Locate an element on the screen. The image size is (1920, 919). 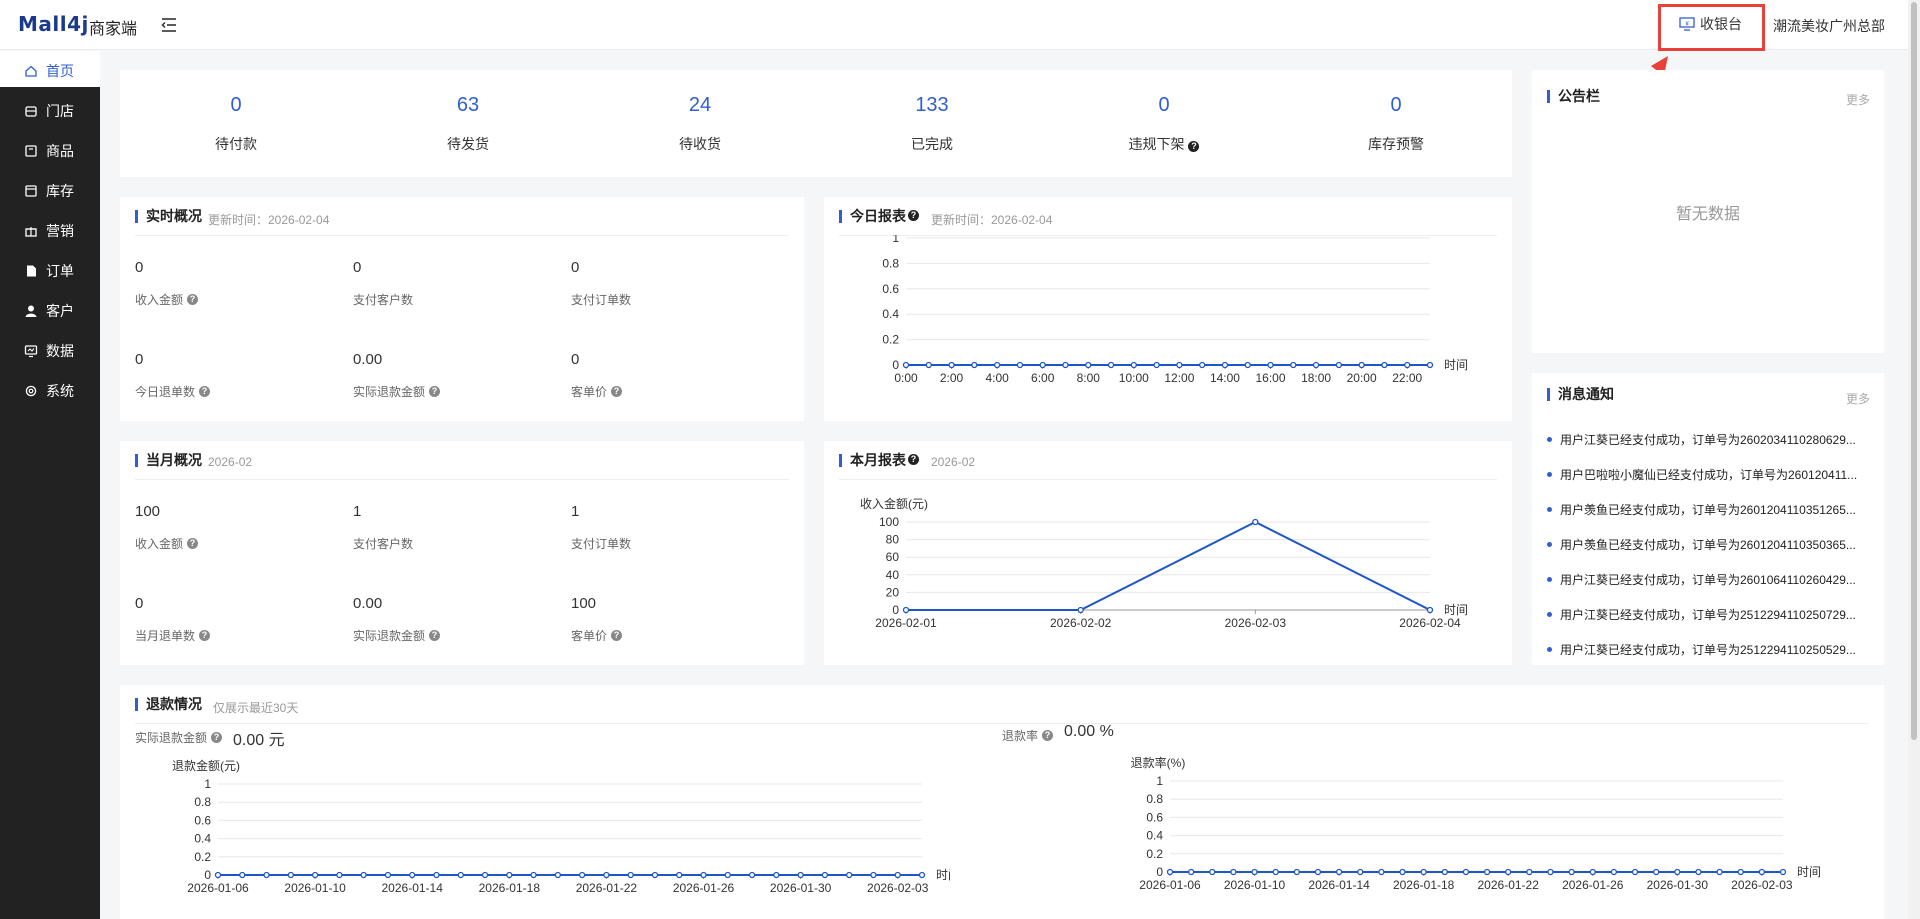
stat-value: 0 is located at coordinates (1164, 105).